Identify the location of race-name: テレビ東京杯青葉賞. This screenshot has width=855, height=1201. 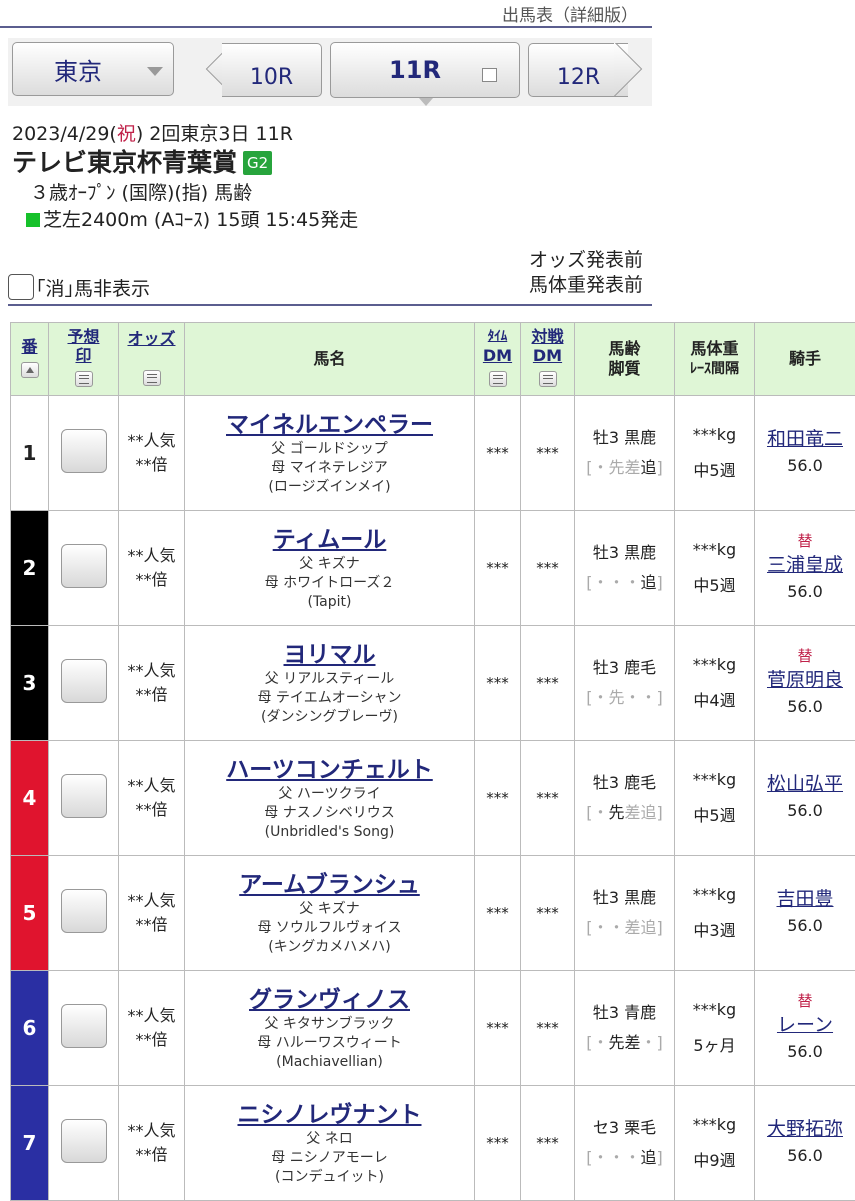
(124, 163).